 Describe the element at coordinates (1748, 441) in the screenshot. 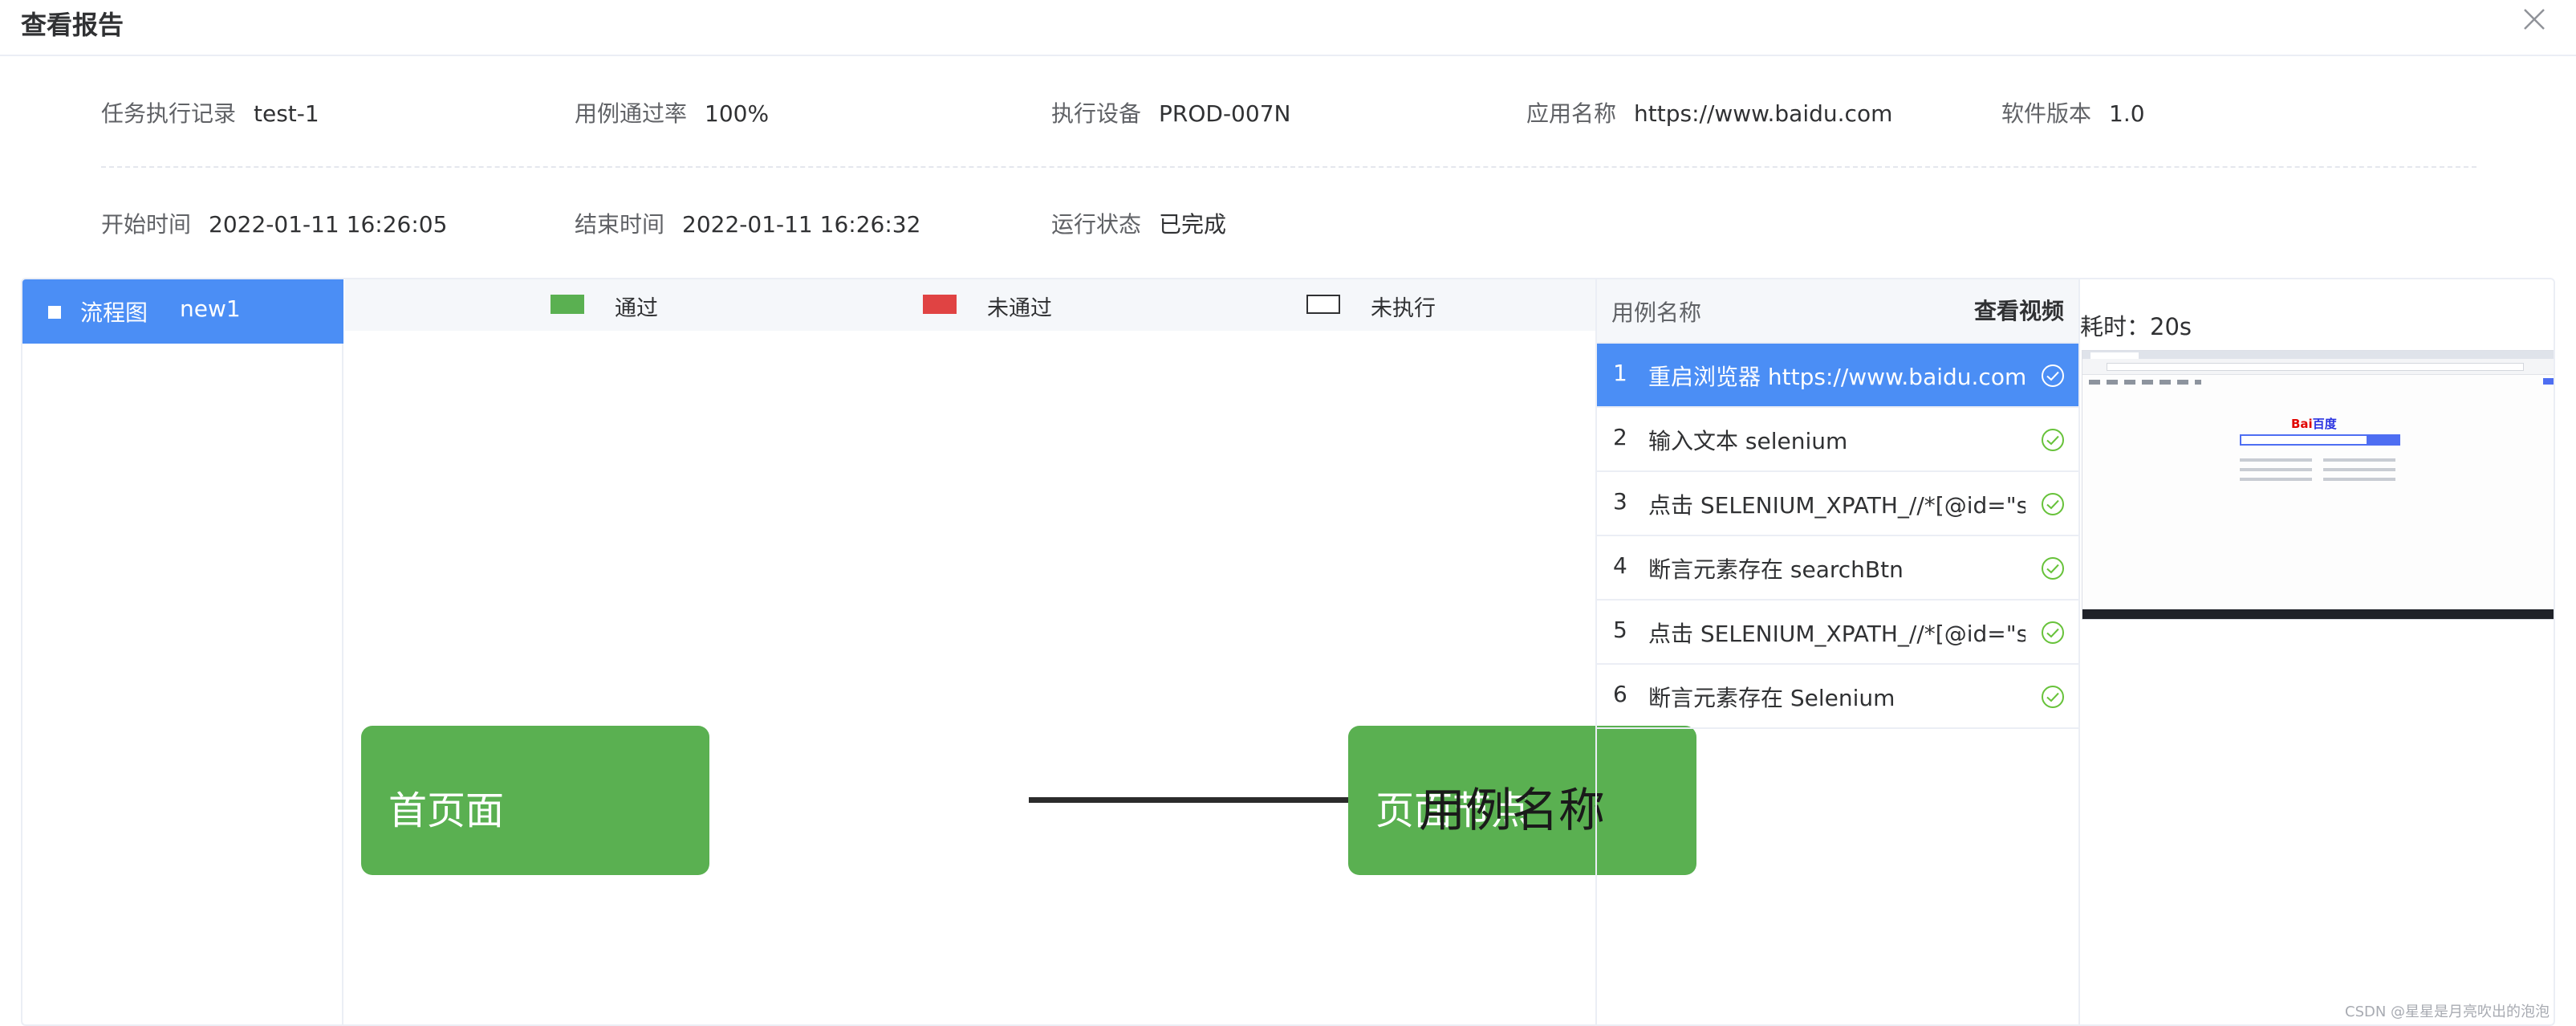

I see `case-text: 输入文本 selenium` at that location.